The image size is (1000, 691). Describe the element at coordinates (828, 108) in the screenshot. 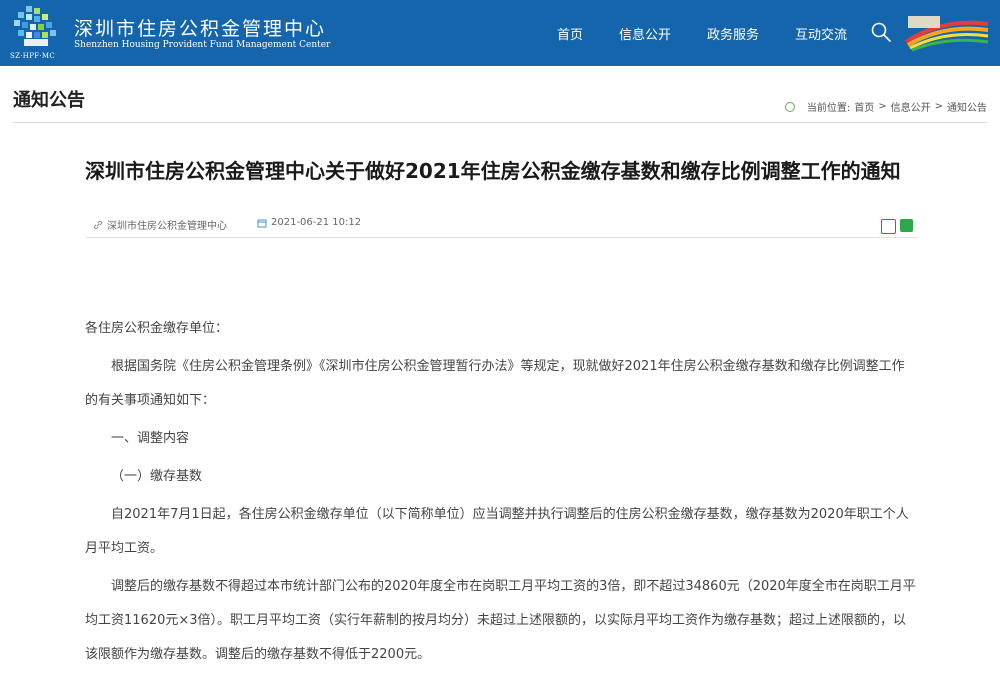

I see `breadcrumb-prefix: 当前位置:` at that location.